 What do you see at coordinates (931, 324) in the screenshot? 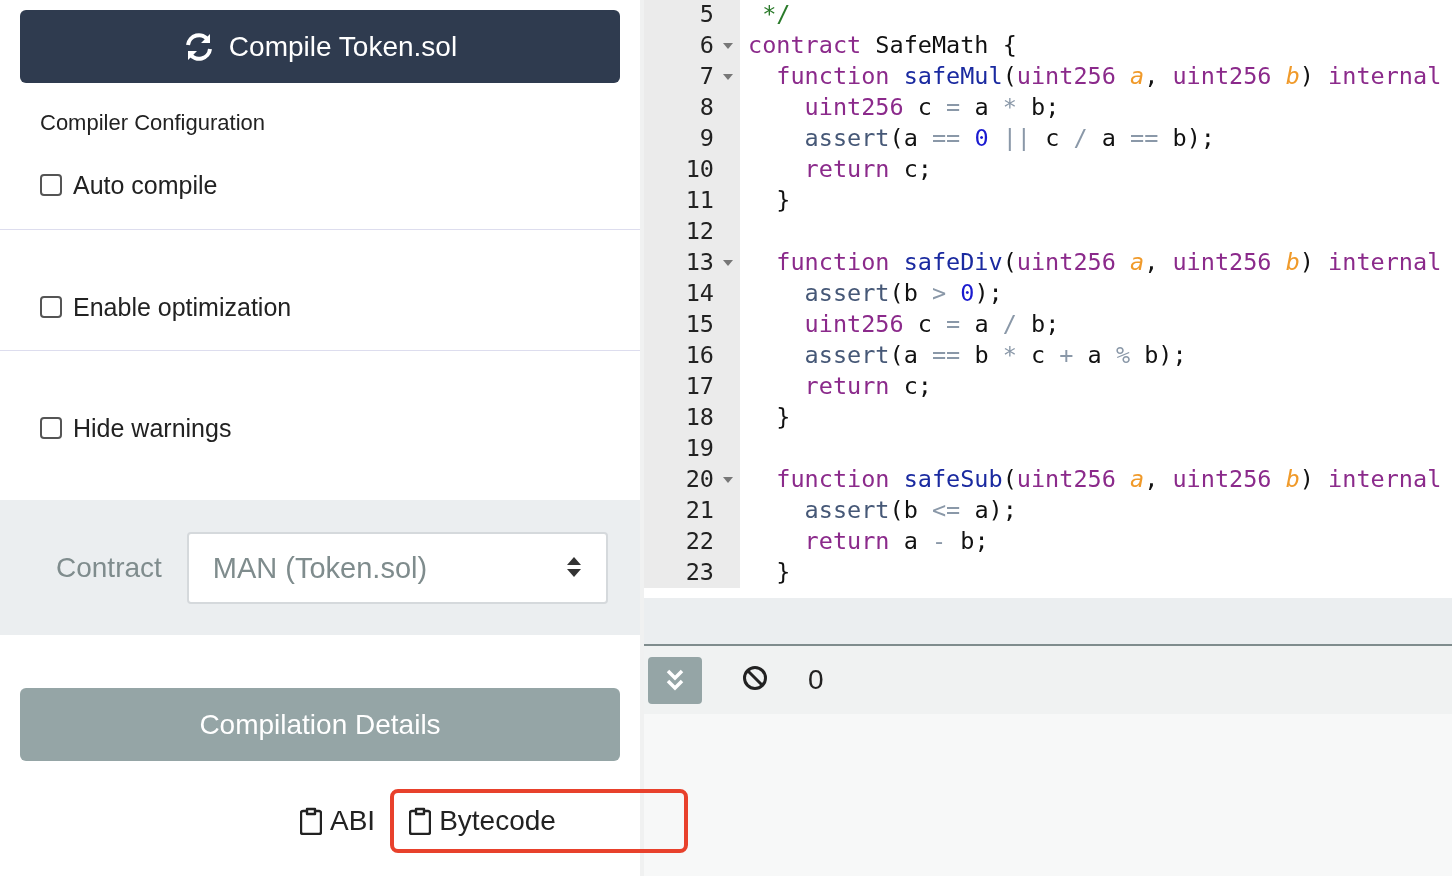
I see `code-line: uint256 c = a / b;` at bounding box center [931, 324].